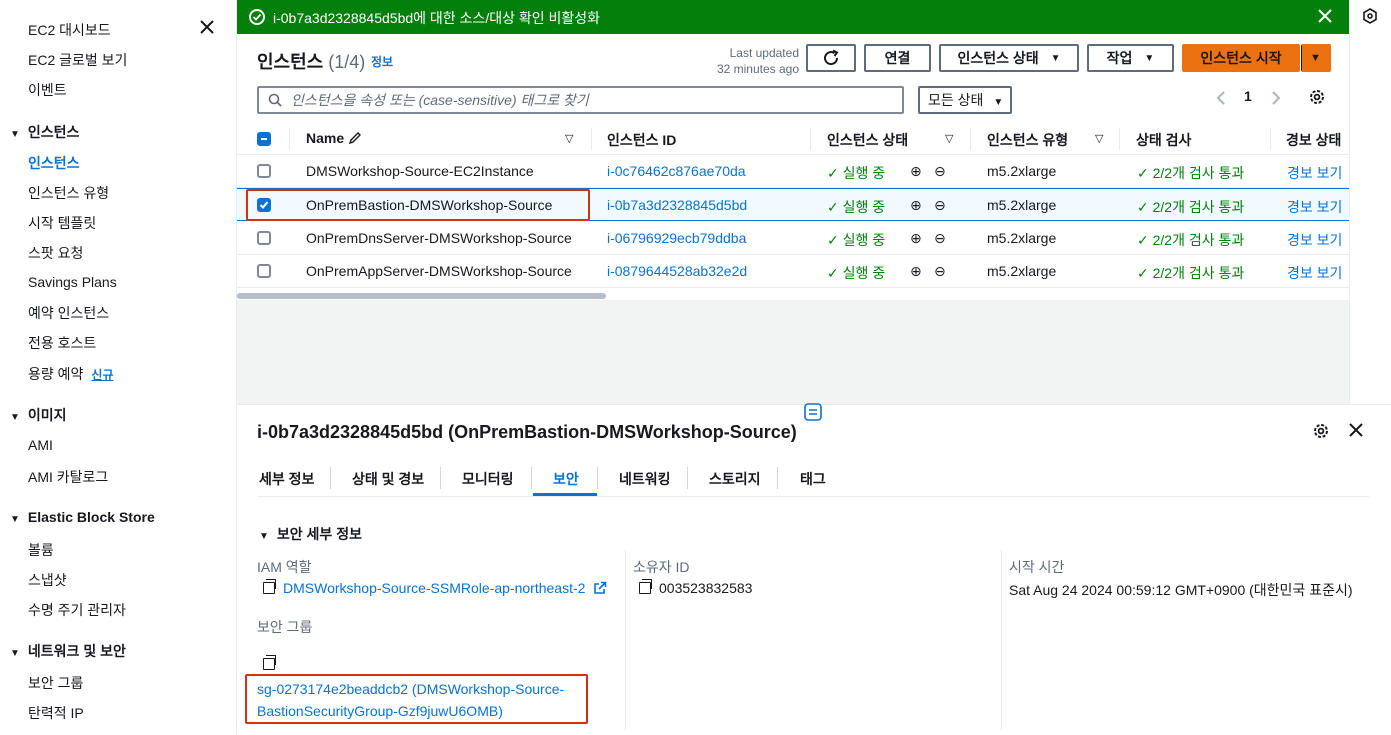 The image size is (1391, 735). Describe the element at coordinates (47, 580) in the screenshot. I see `sidebar-item-snapshots: 스냅샷` at that location.